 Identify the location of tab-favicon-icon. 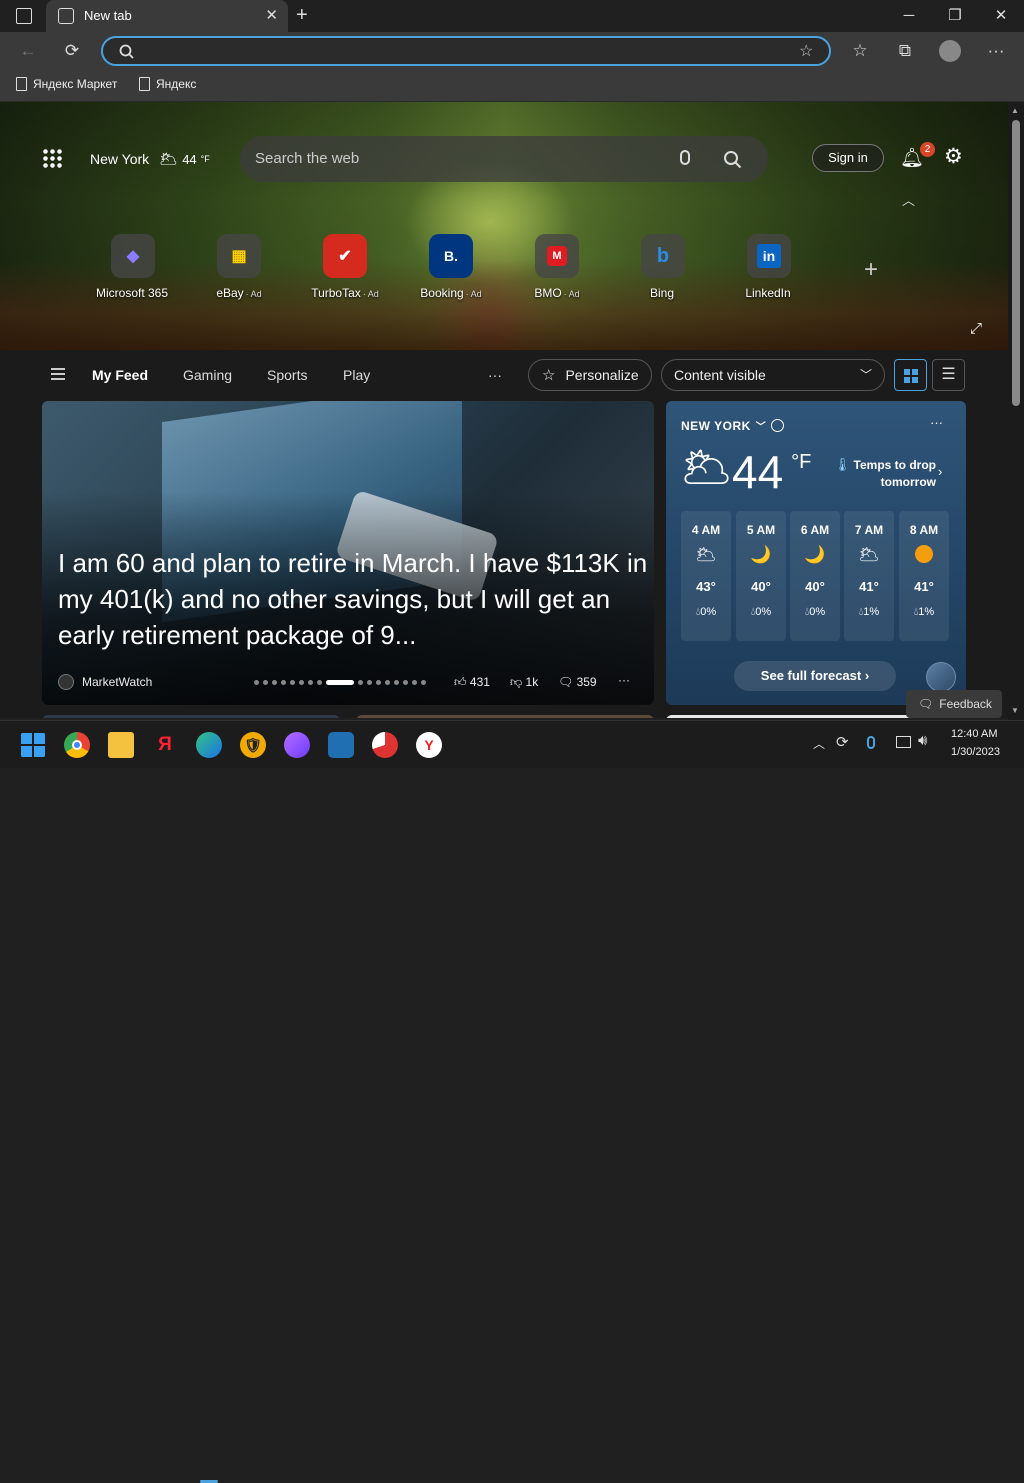
(66, 16).